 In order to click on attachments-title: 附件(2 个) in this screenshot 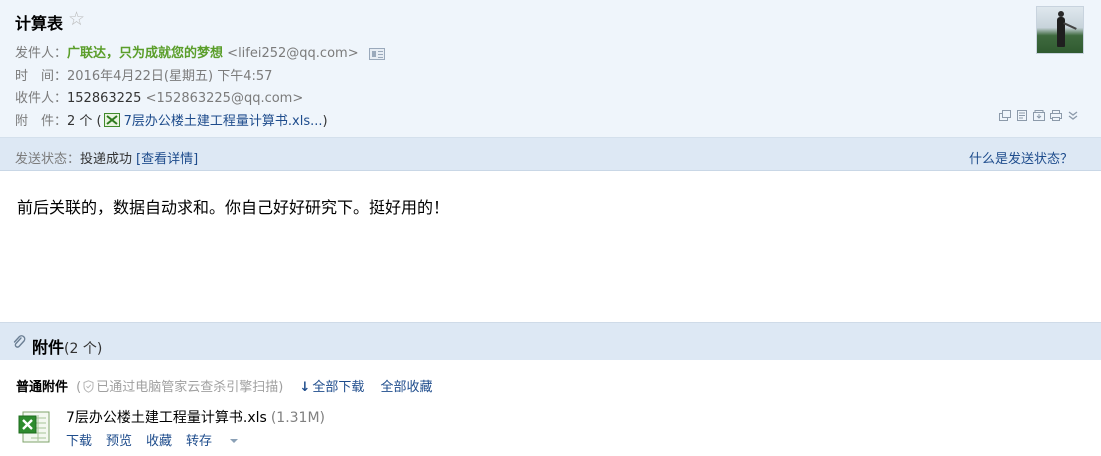, I will do `click(67, 346)`.